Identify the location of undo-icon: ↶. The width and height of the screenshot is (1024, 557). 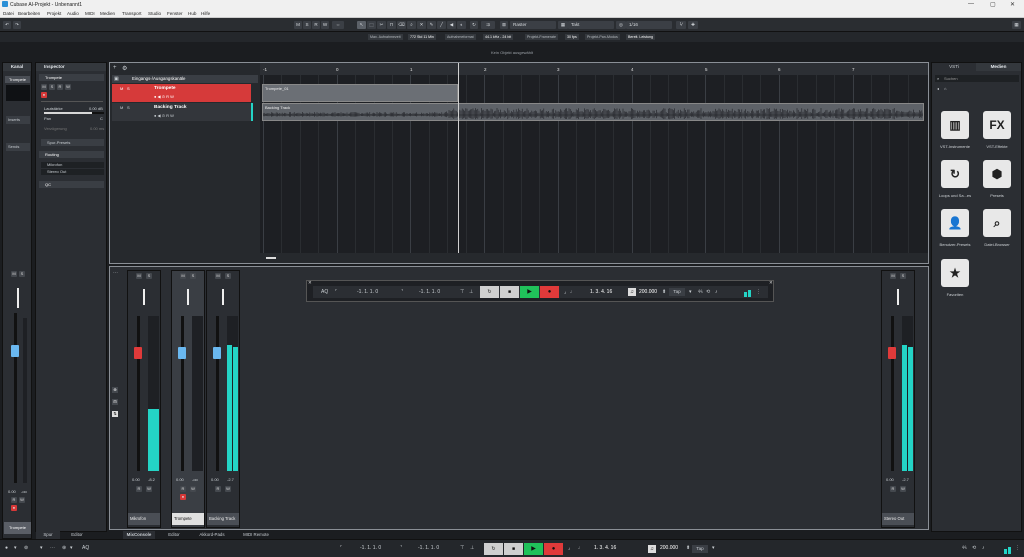
(7, 25).